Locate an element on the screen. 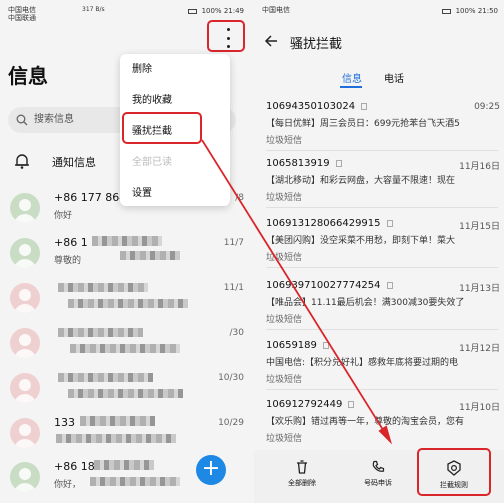 The image size is (504, 503). conversation-date: /8 is located at coordinates (239, 198).